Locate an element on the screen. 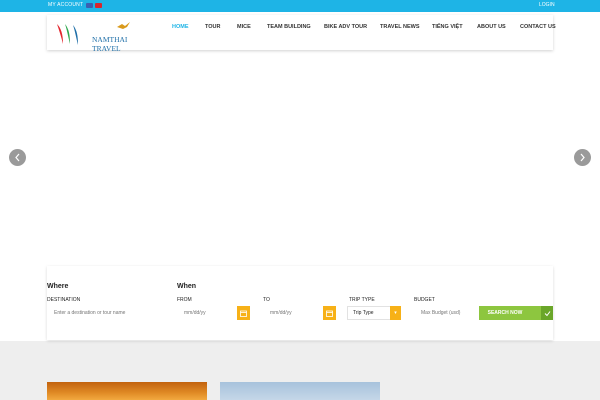 The image size is (600, 400). nav-item-travel-news: TRAVEL NEWS is located at coordinates (400, 27).